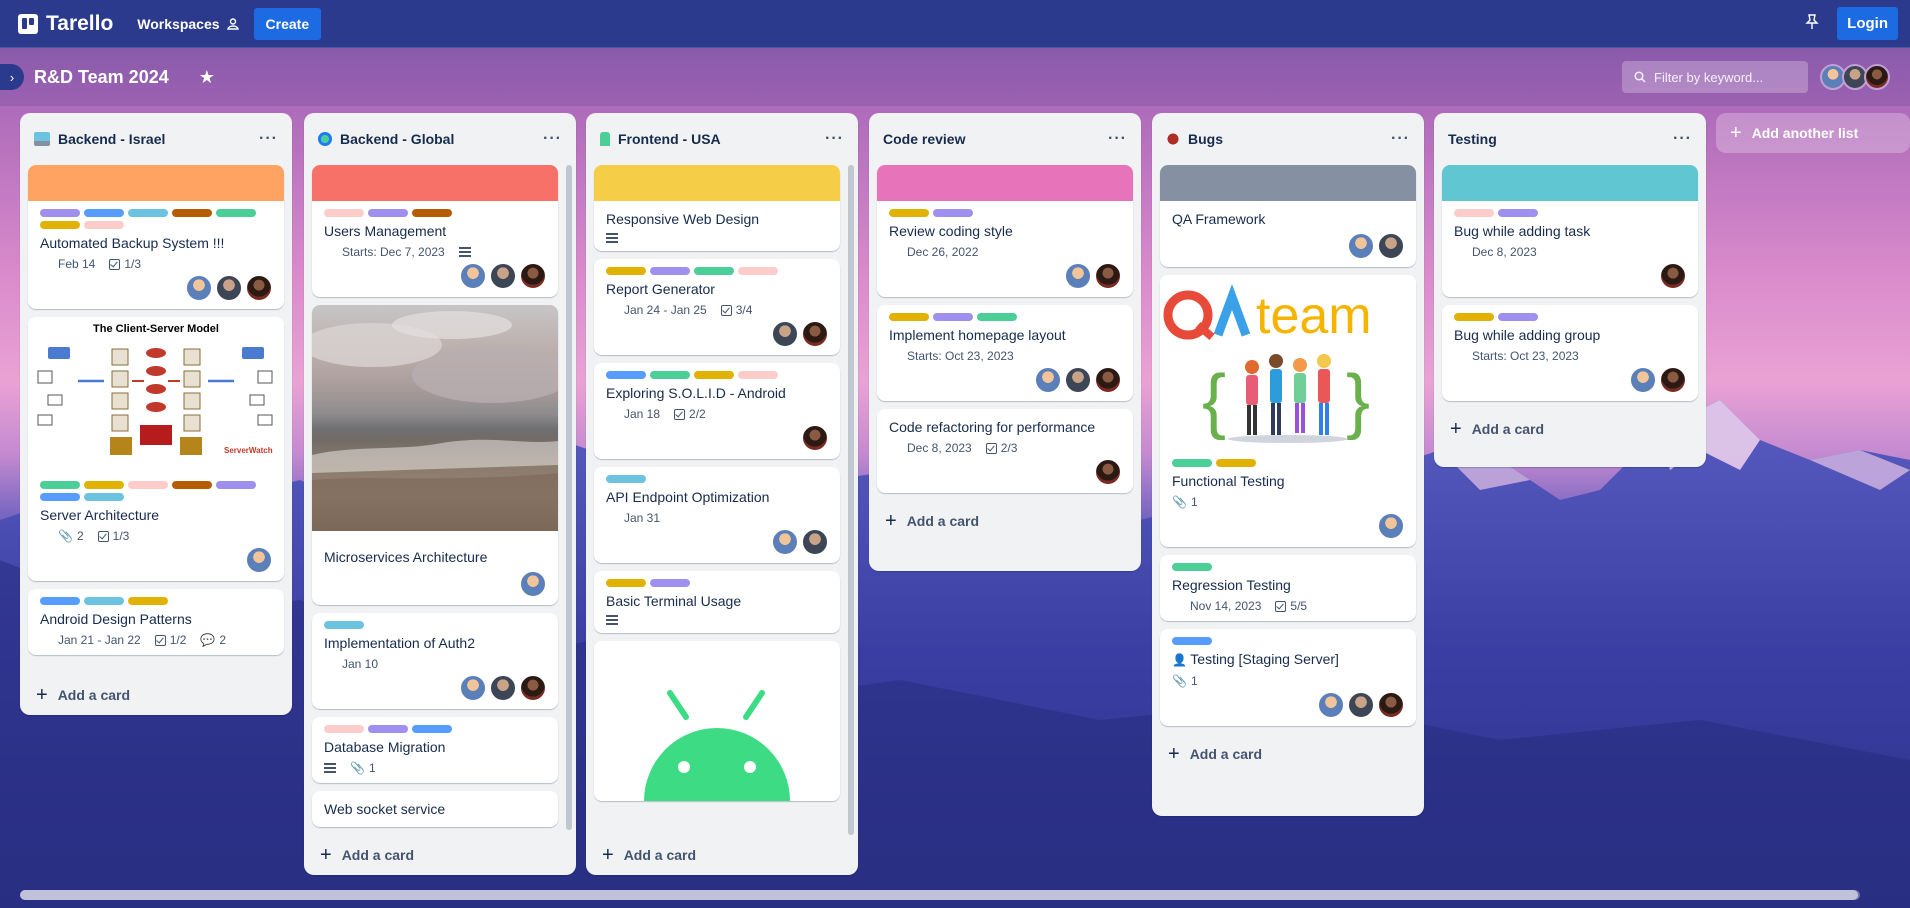  I want to click on list-title: Code review, so click(924, 139).